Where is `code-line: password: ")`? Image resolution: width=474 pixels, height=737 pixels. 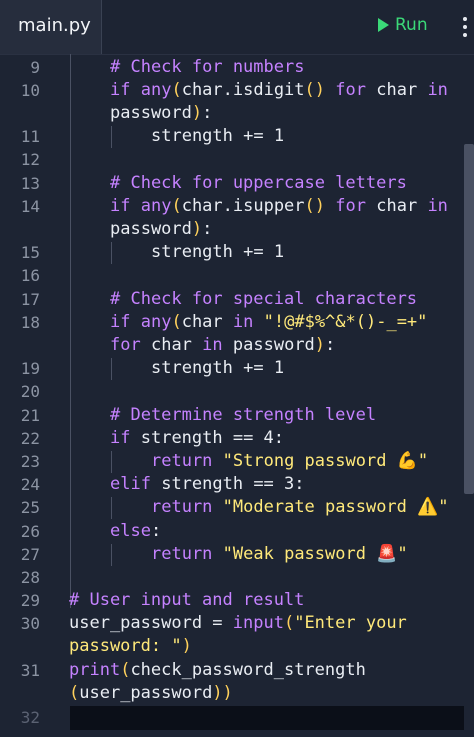
code-line: password: ") is located at coordinates (130, 646).